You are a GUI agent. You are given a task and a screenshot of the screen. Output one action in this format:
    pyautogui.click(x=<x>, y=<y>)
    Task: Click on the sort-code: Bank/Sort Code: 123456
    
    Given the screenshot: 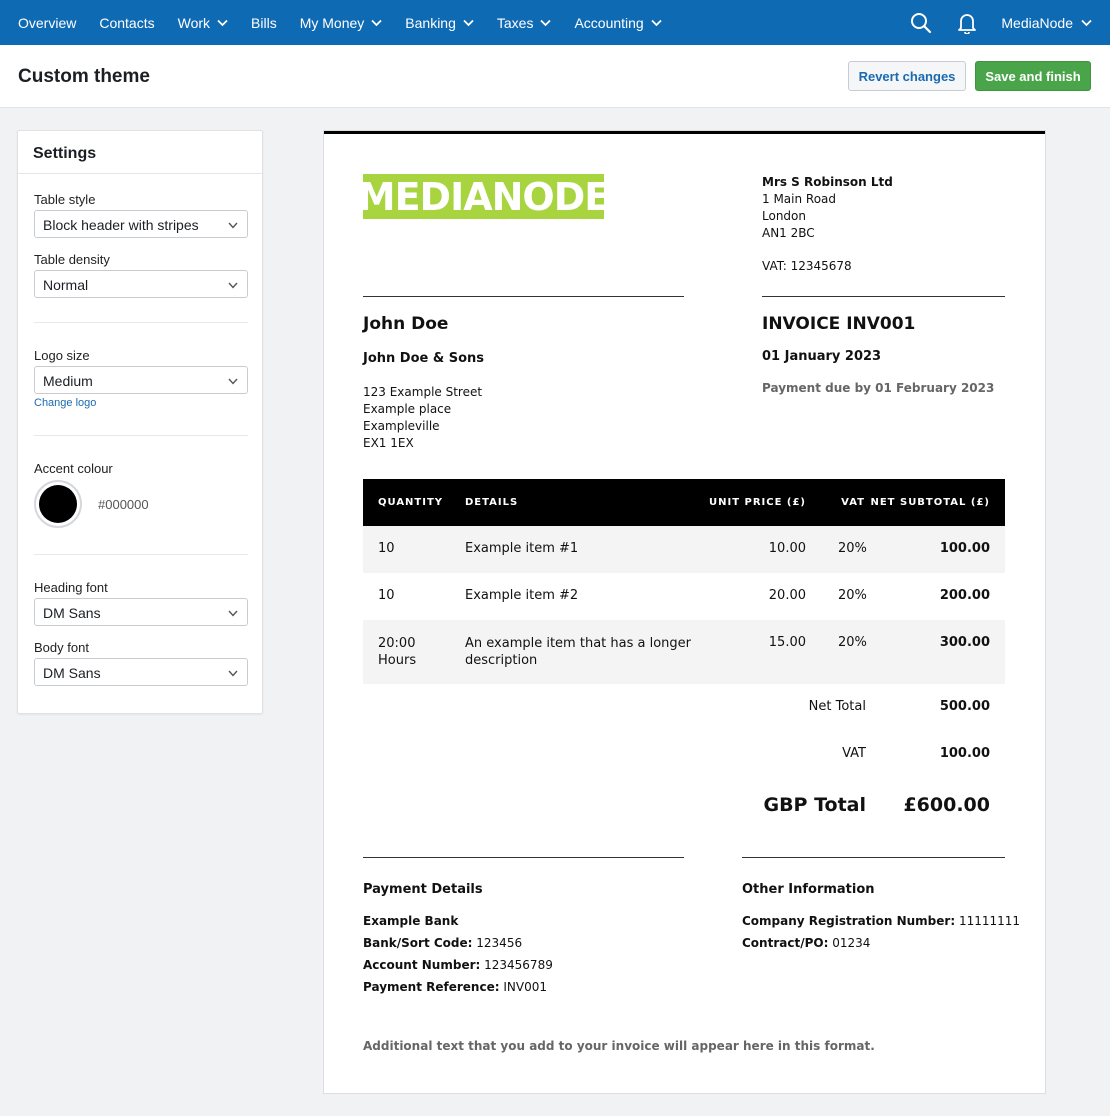 What is the action you would take?
    pyautogui.click(x=443, y=943)
    